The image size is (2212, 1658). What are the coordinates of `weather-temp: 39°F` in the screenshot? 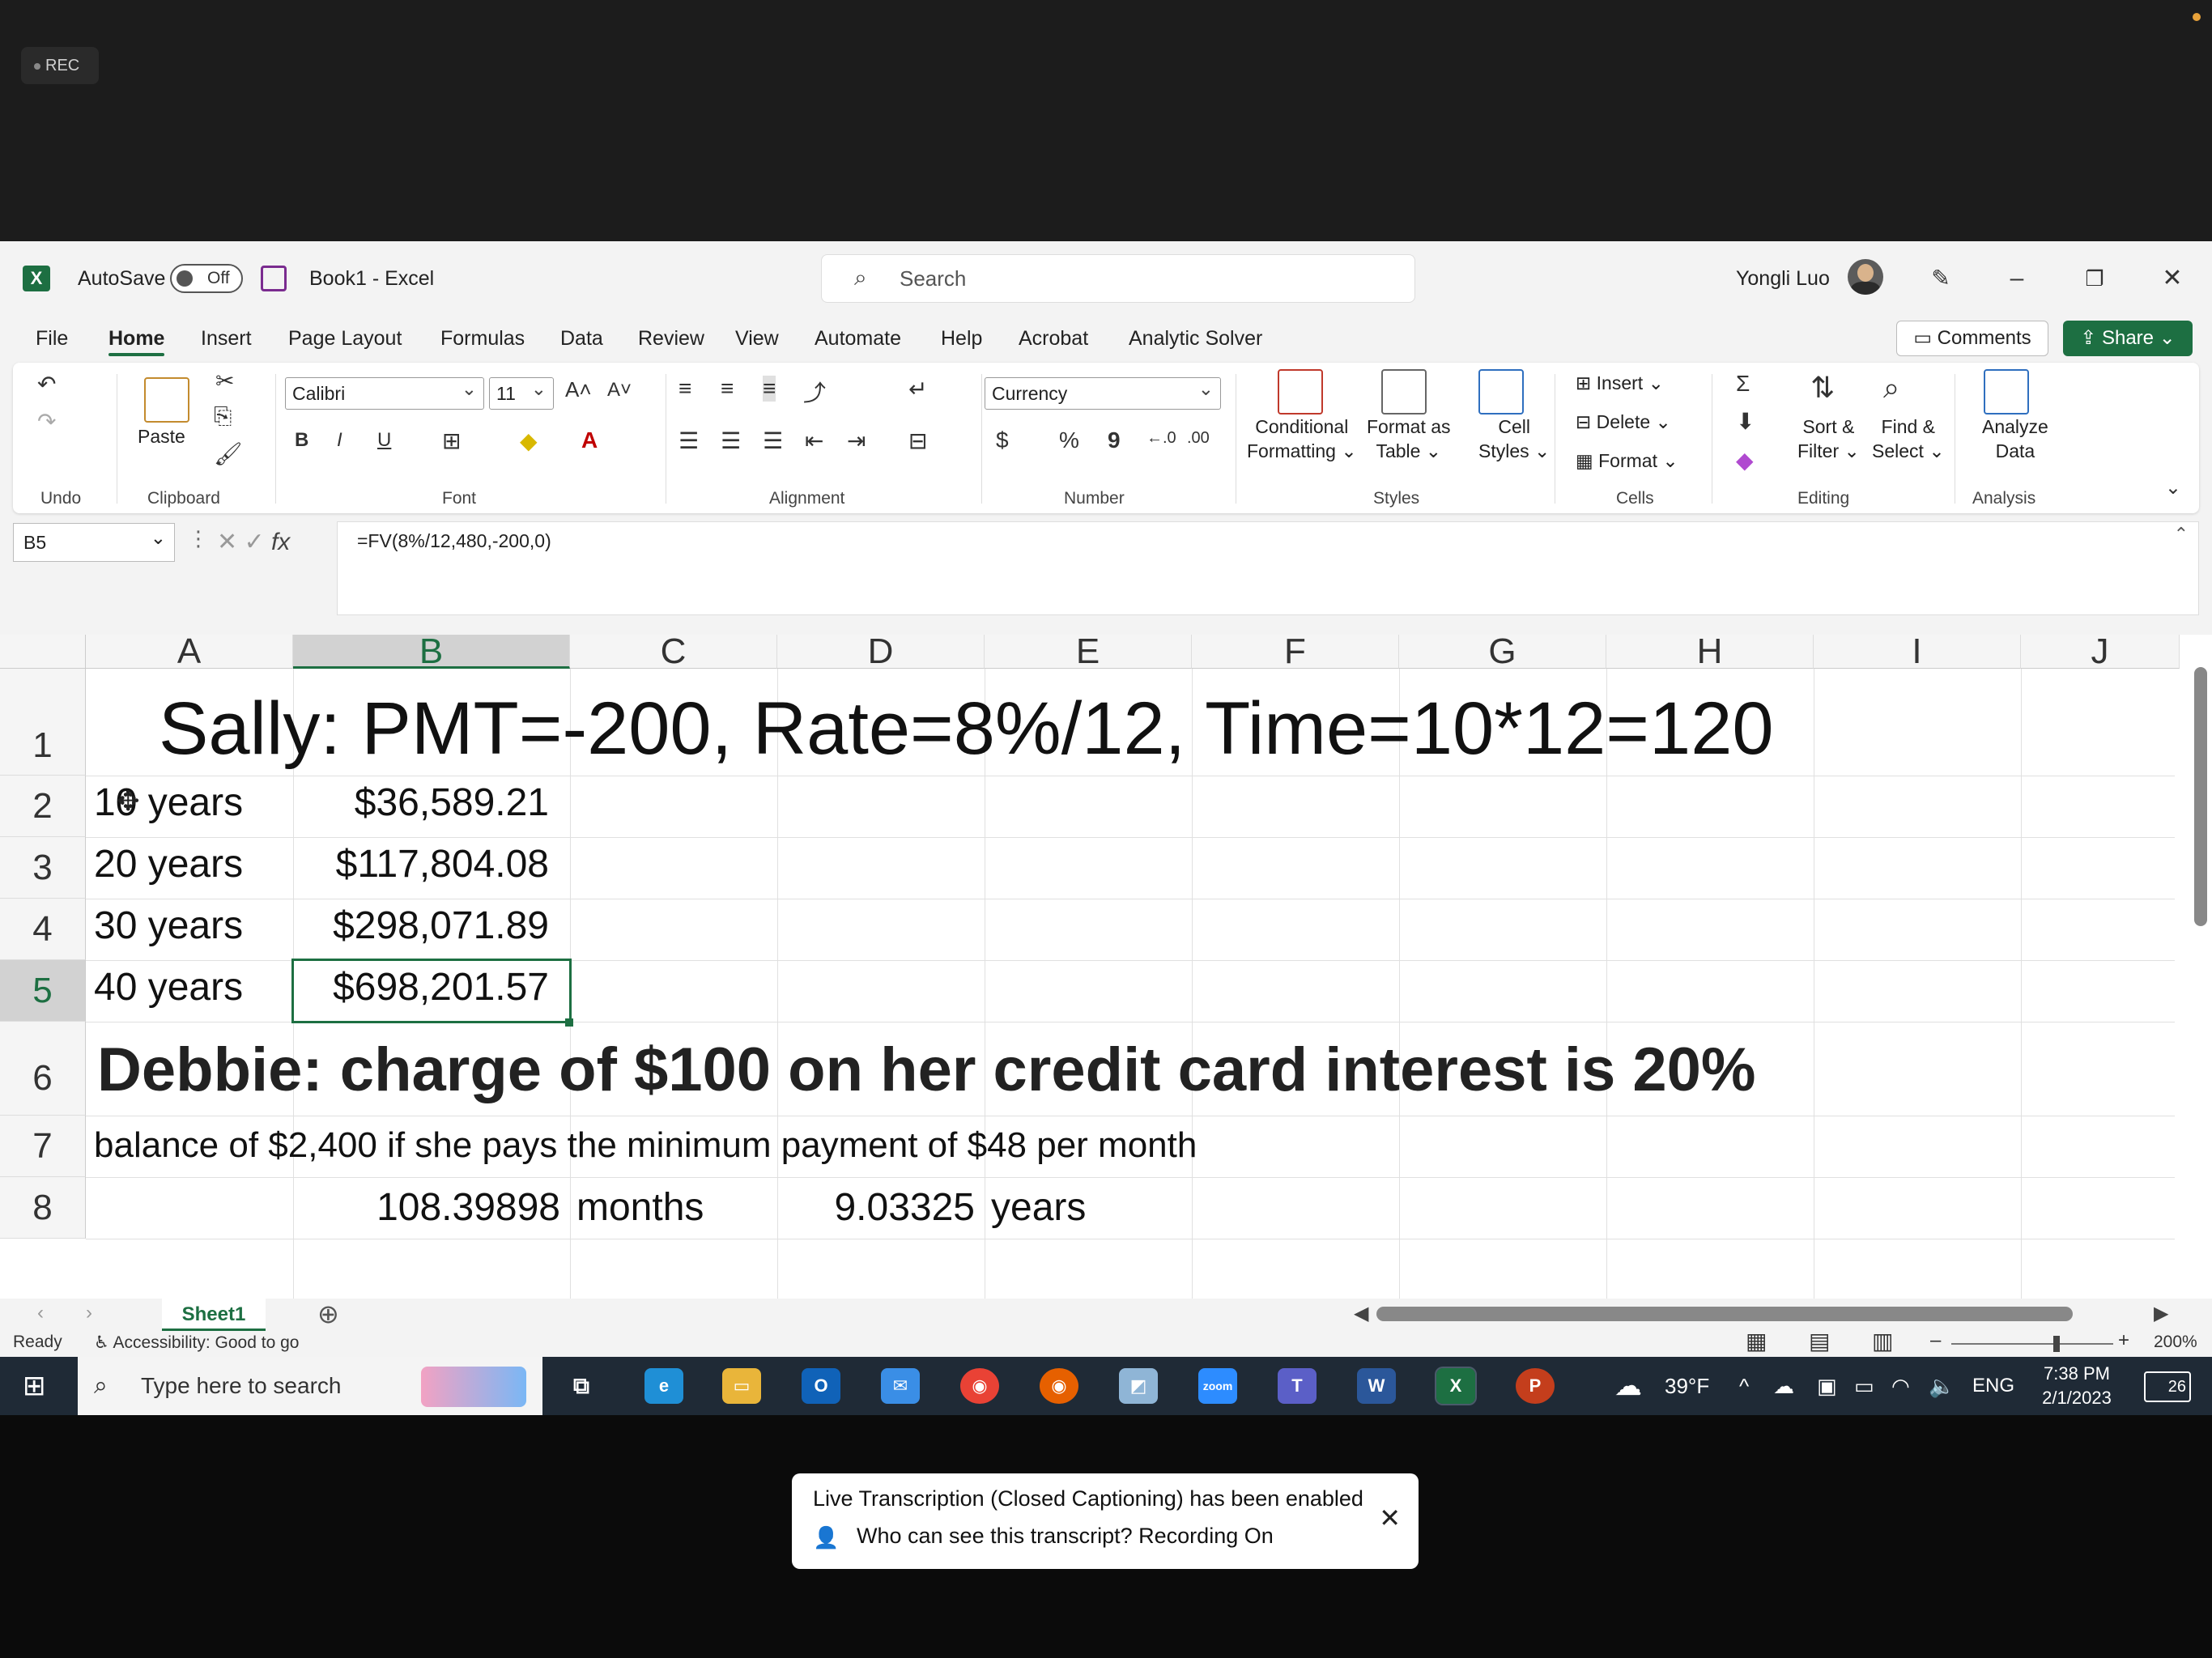 It's located at (1687, 1386).